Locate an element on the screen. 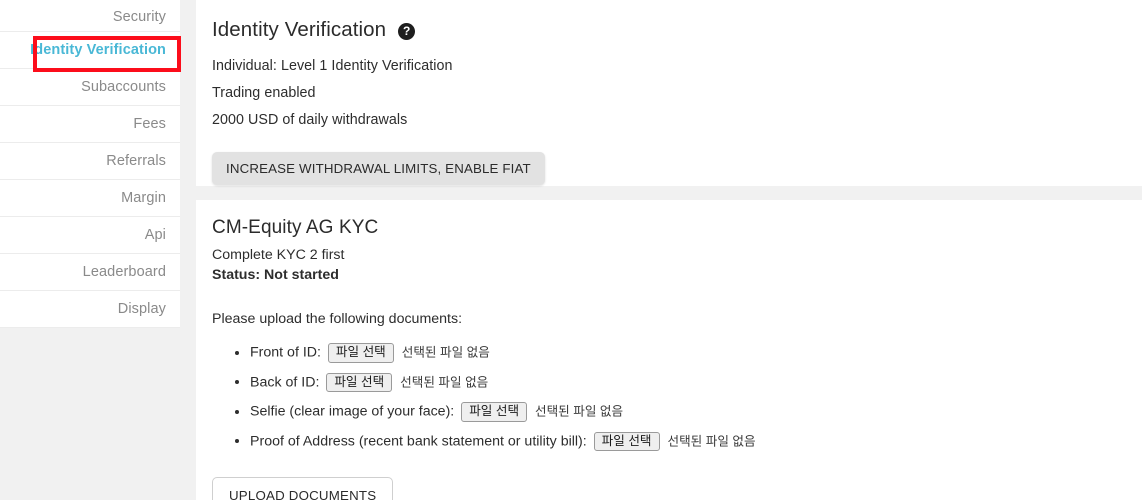 Image resolution: width=1142 pixels, height=500 pixels. sidebar-item-leaderboard: Leaderboard is located at coordinates (90, 272).